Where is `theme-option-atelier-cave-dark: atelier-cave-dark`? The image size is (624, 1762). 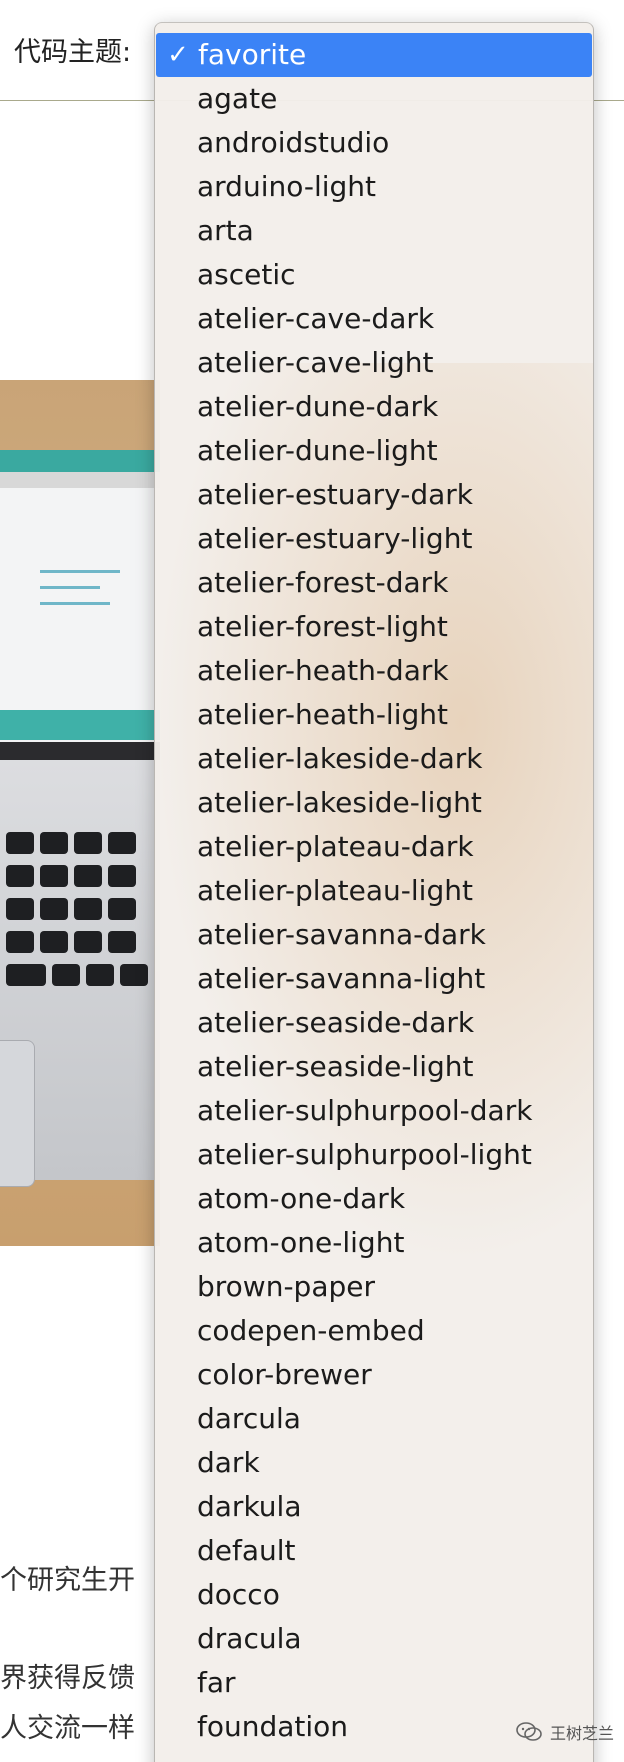 theme-option-atelier-cave-dark: atelier-cave-dark is located at coordinates (374, 319).